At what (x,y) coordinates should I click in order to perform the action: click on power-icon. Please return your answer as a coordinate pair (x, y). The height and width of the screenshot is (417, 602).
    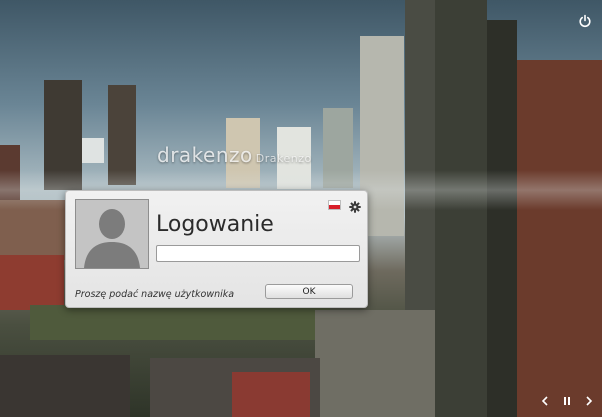
    Looking at the image, I should click on (585, 20).